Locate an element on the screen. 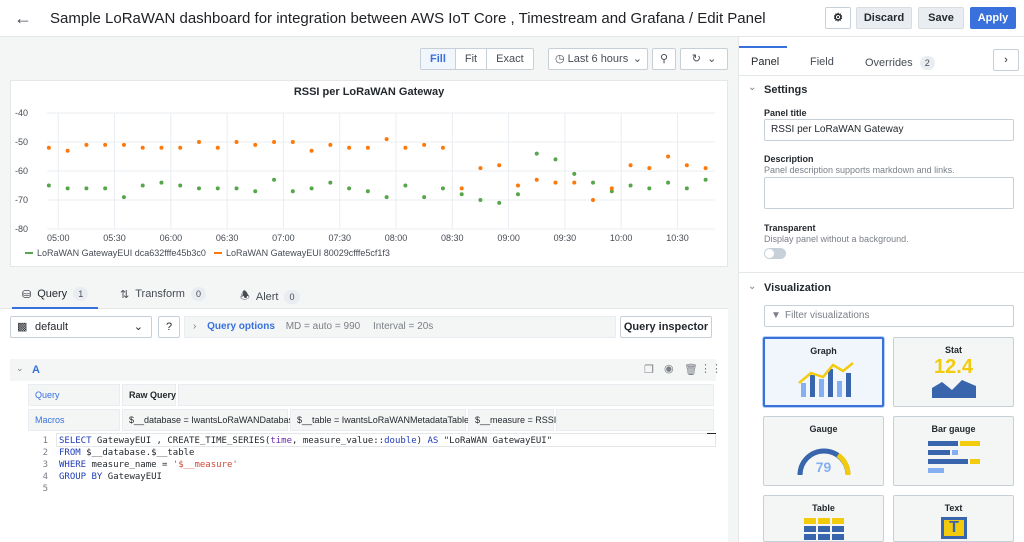  tab-alert: 🕭 Alert 0 is located at coordinates (270, 296).